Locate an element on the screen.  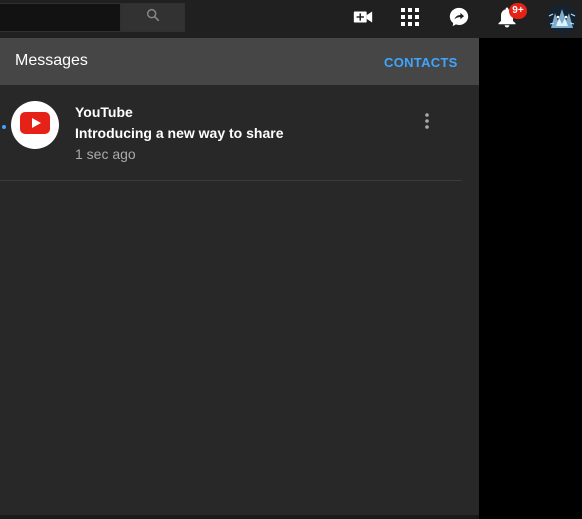
avatar-image is located at coordinates (562, 19).